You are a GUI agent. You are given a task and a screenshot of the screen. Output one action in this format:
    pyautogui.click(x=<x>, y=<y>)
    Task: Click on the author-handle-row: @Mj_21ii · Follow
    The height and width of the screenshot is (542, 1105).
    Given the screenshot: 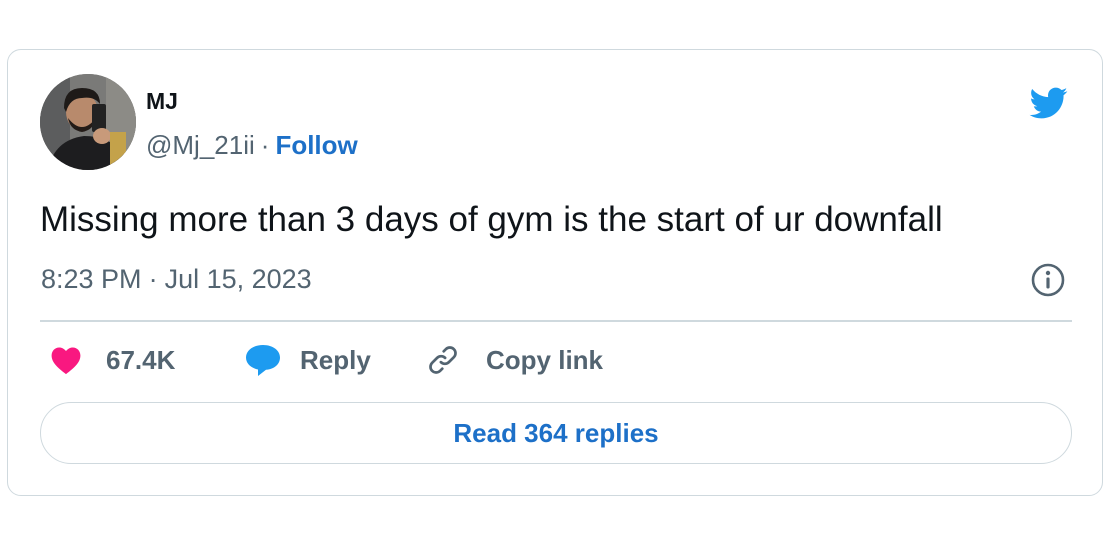 What is the action you would take?
    pyautogui.click(x=252, y=145)
    